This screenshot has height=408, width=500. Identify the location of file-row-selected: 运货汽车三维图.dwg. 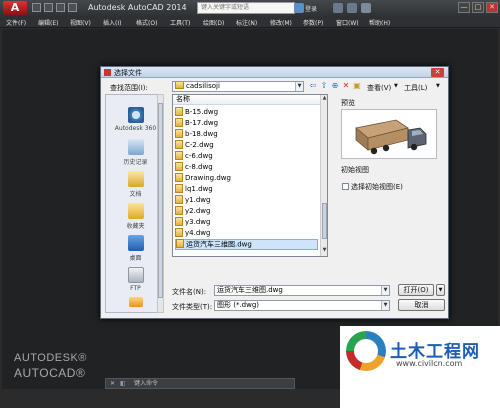
(246, 244).